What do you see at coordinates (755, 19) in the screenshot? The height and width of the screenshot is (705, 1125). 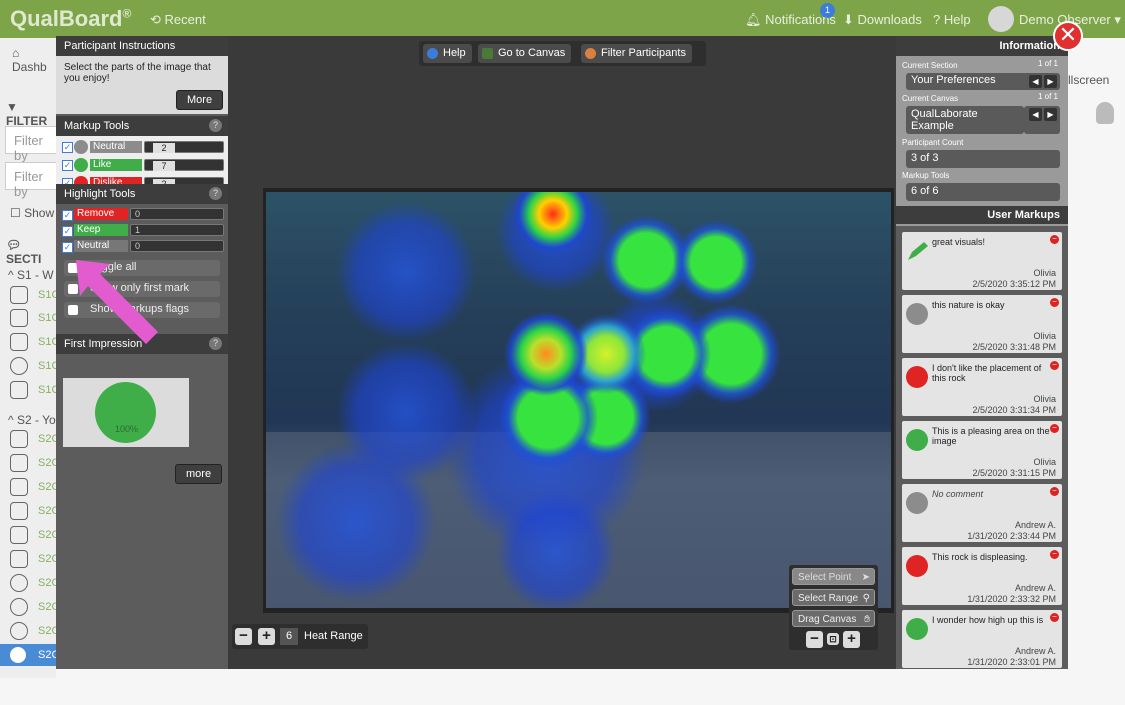 I see `bell-icon: 🔔︎` at bounding box center [755, 19].